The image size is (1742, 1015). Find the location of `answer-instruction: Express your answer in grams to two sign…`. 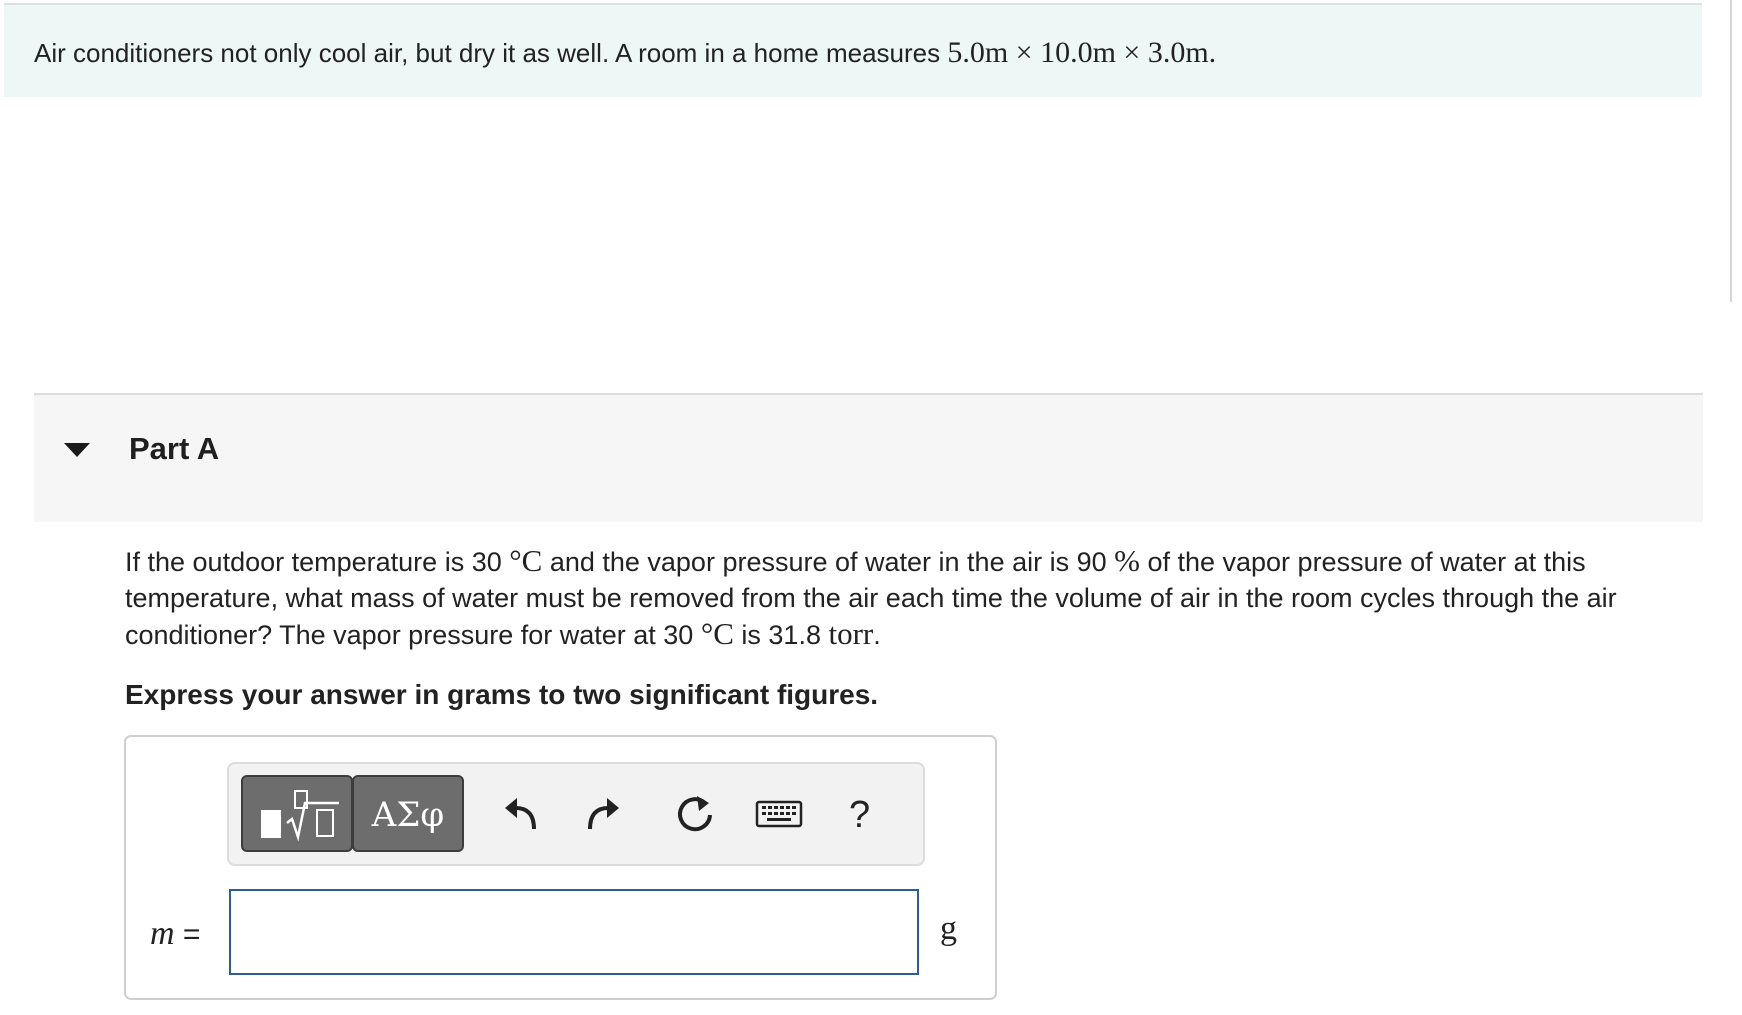

answer-instruction: Express your answer in grams to two sign… is located at coordinates (502, 694).